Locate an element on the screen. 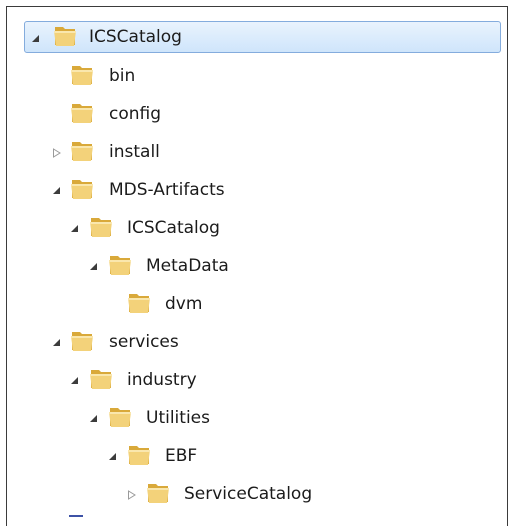  tree-node-utilities: Utilities is located at coordinates (257, 407).